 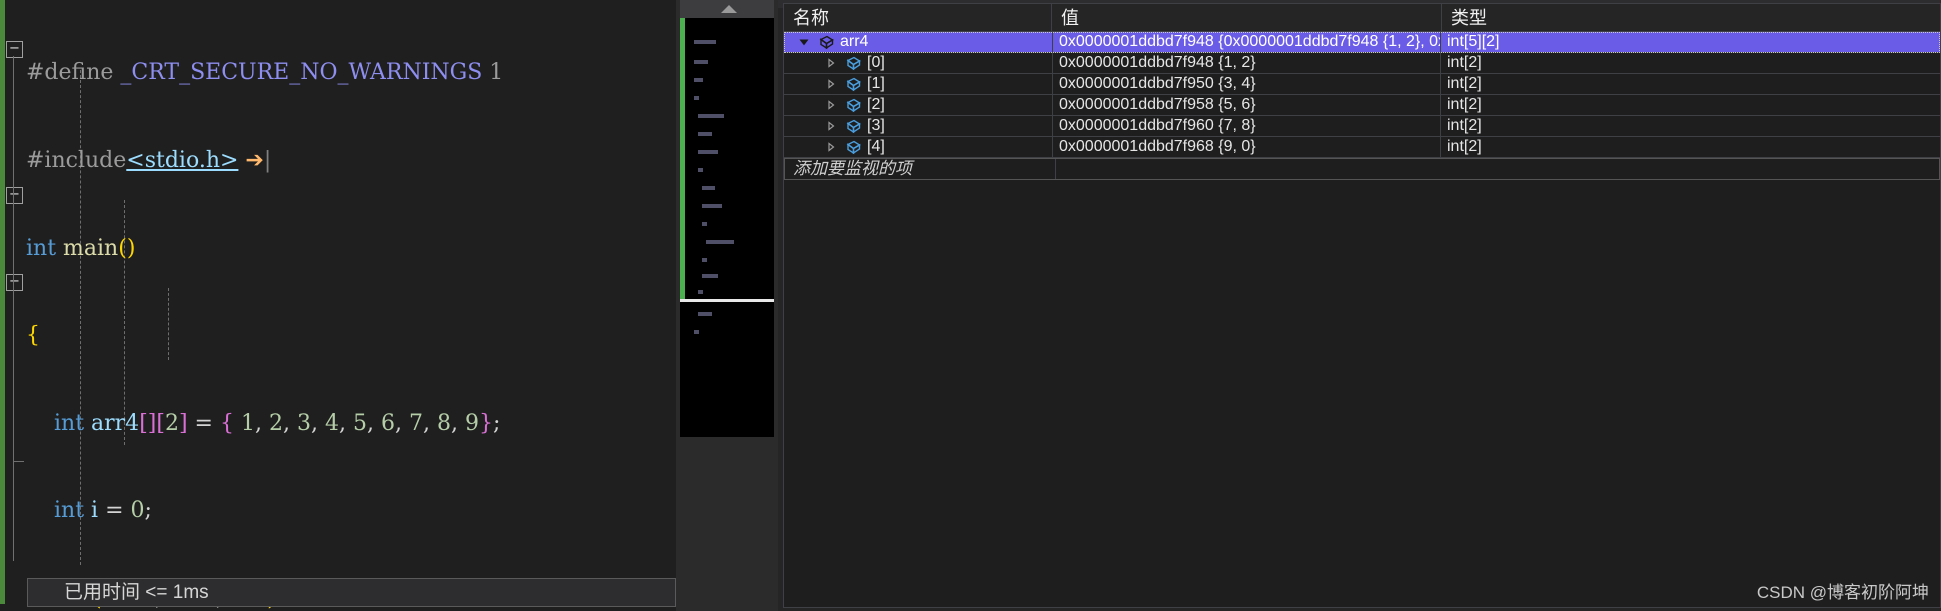 I want to click on watch-row: [3] 0x0000001ddbd7f960 {7, 8} int[2], so click(x=1362, y=126).